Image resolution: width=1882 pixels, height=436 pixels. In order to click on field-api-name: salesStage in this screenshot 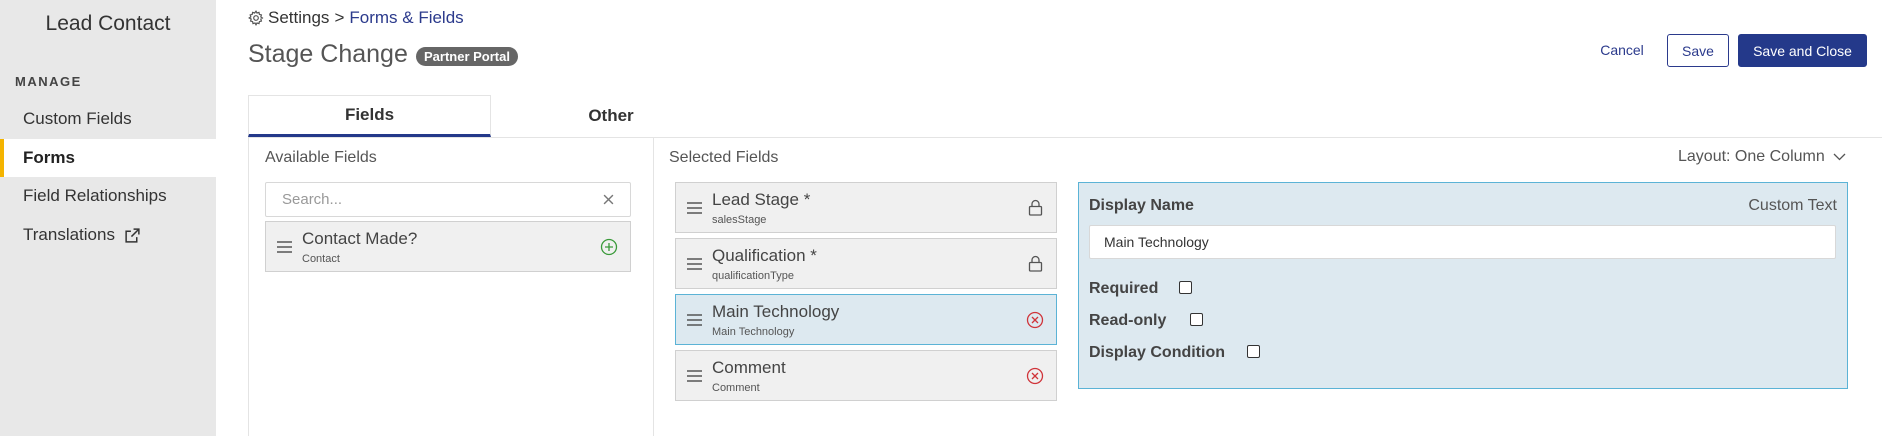, I will do `click(739, 219)`.